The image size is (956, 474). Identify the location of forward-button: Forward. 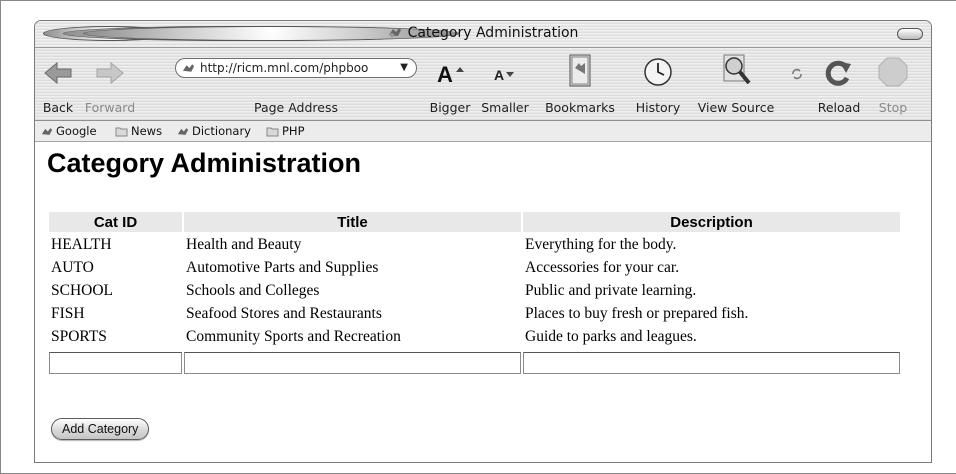
(110, 84).